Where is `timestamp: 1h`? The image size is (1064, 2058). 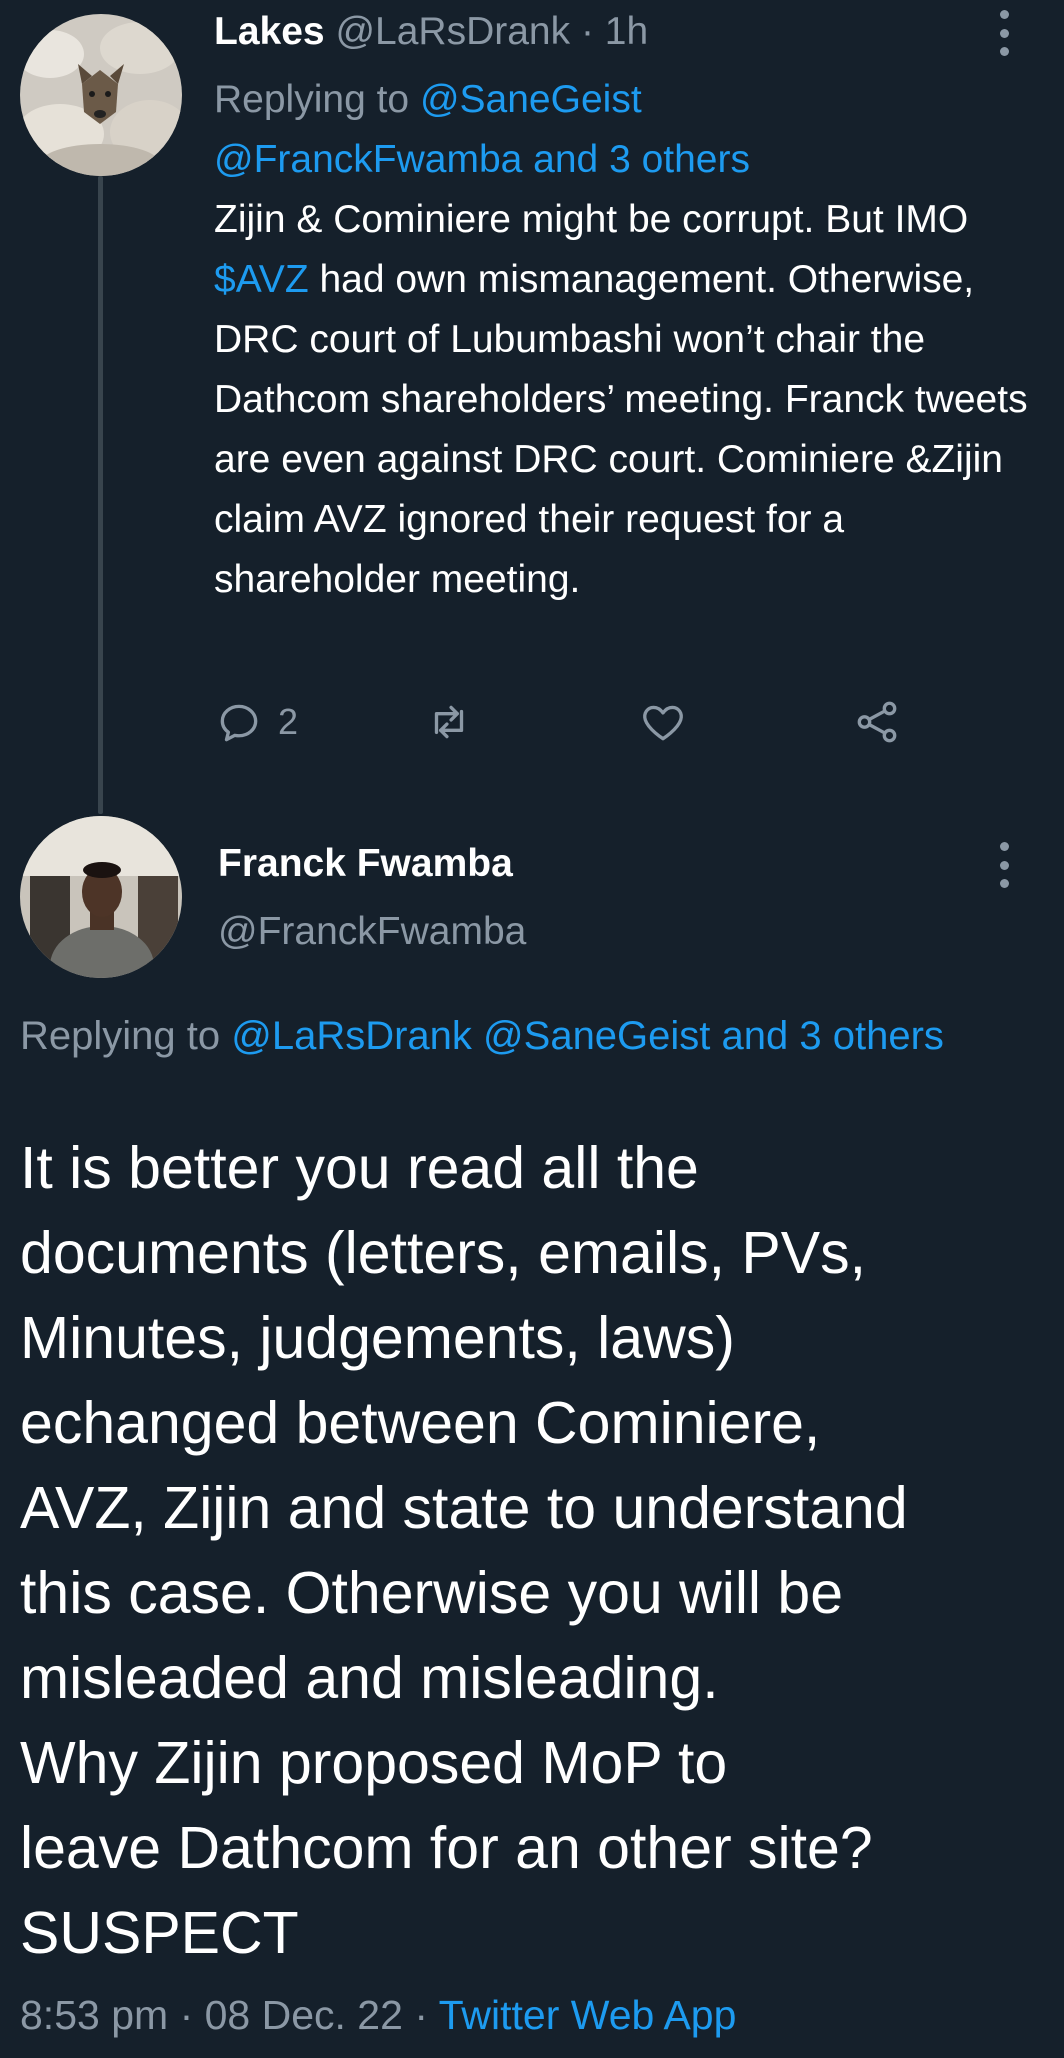
timestamp: 1h is located at coordinates (626, 31).